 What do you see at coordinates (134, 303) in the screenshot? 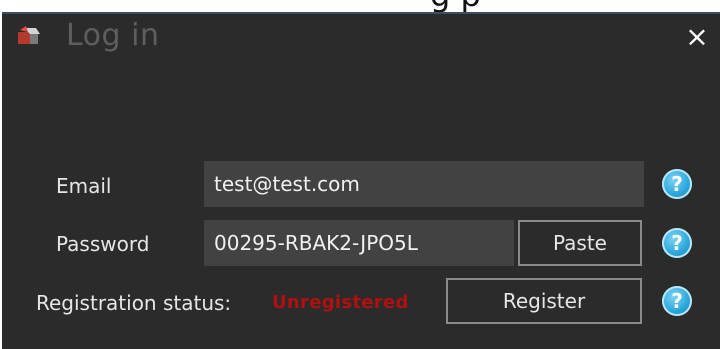
I see `registration-status-label: Registration status:` at bounding box center [134, 303].